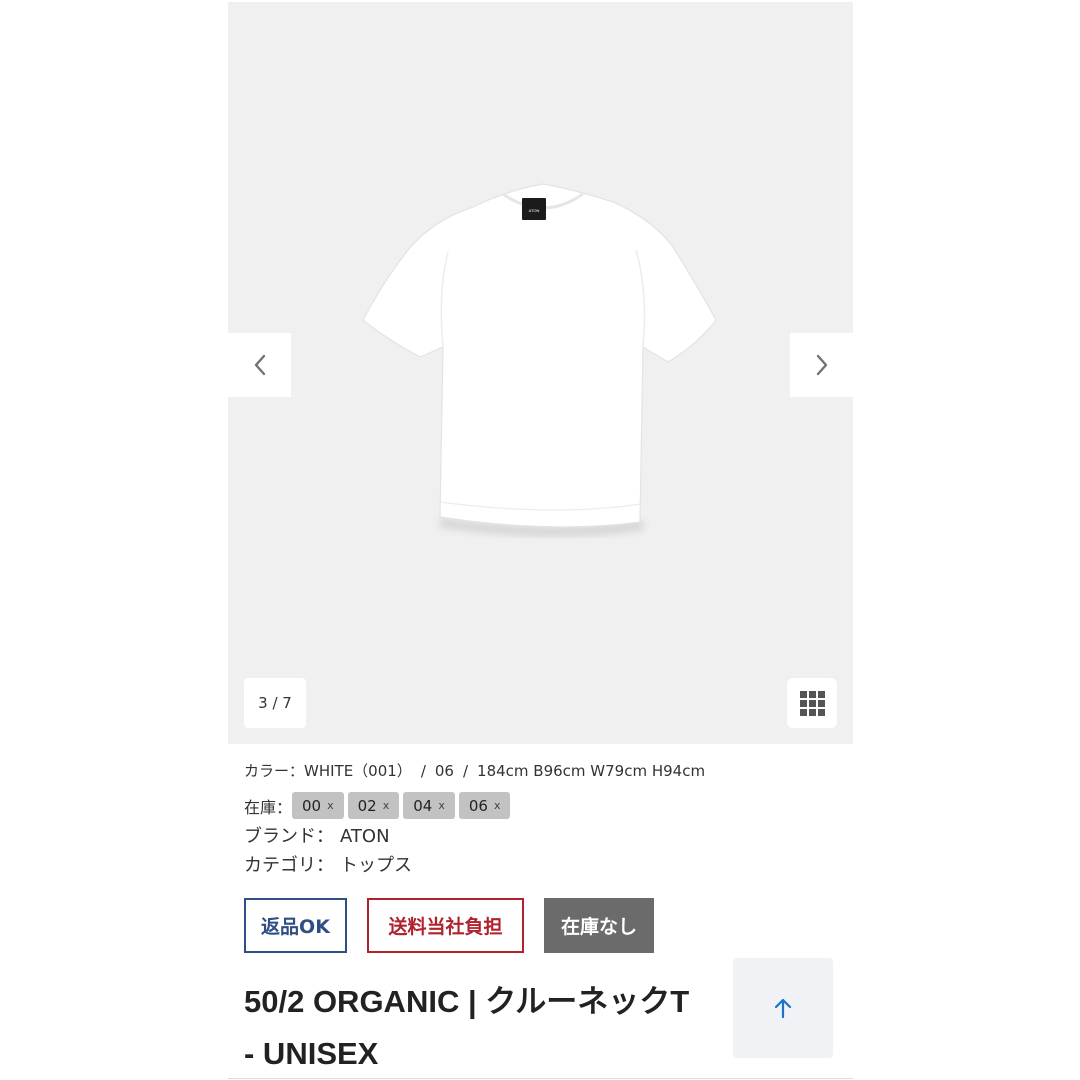 Image resolution: width=1080 pixels, height=1080 pixels. I want to click on grid-icon, so click(812, 703).